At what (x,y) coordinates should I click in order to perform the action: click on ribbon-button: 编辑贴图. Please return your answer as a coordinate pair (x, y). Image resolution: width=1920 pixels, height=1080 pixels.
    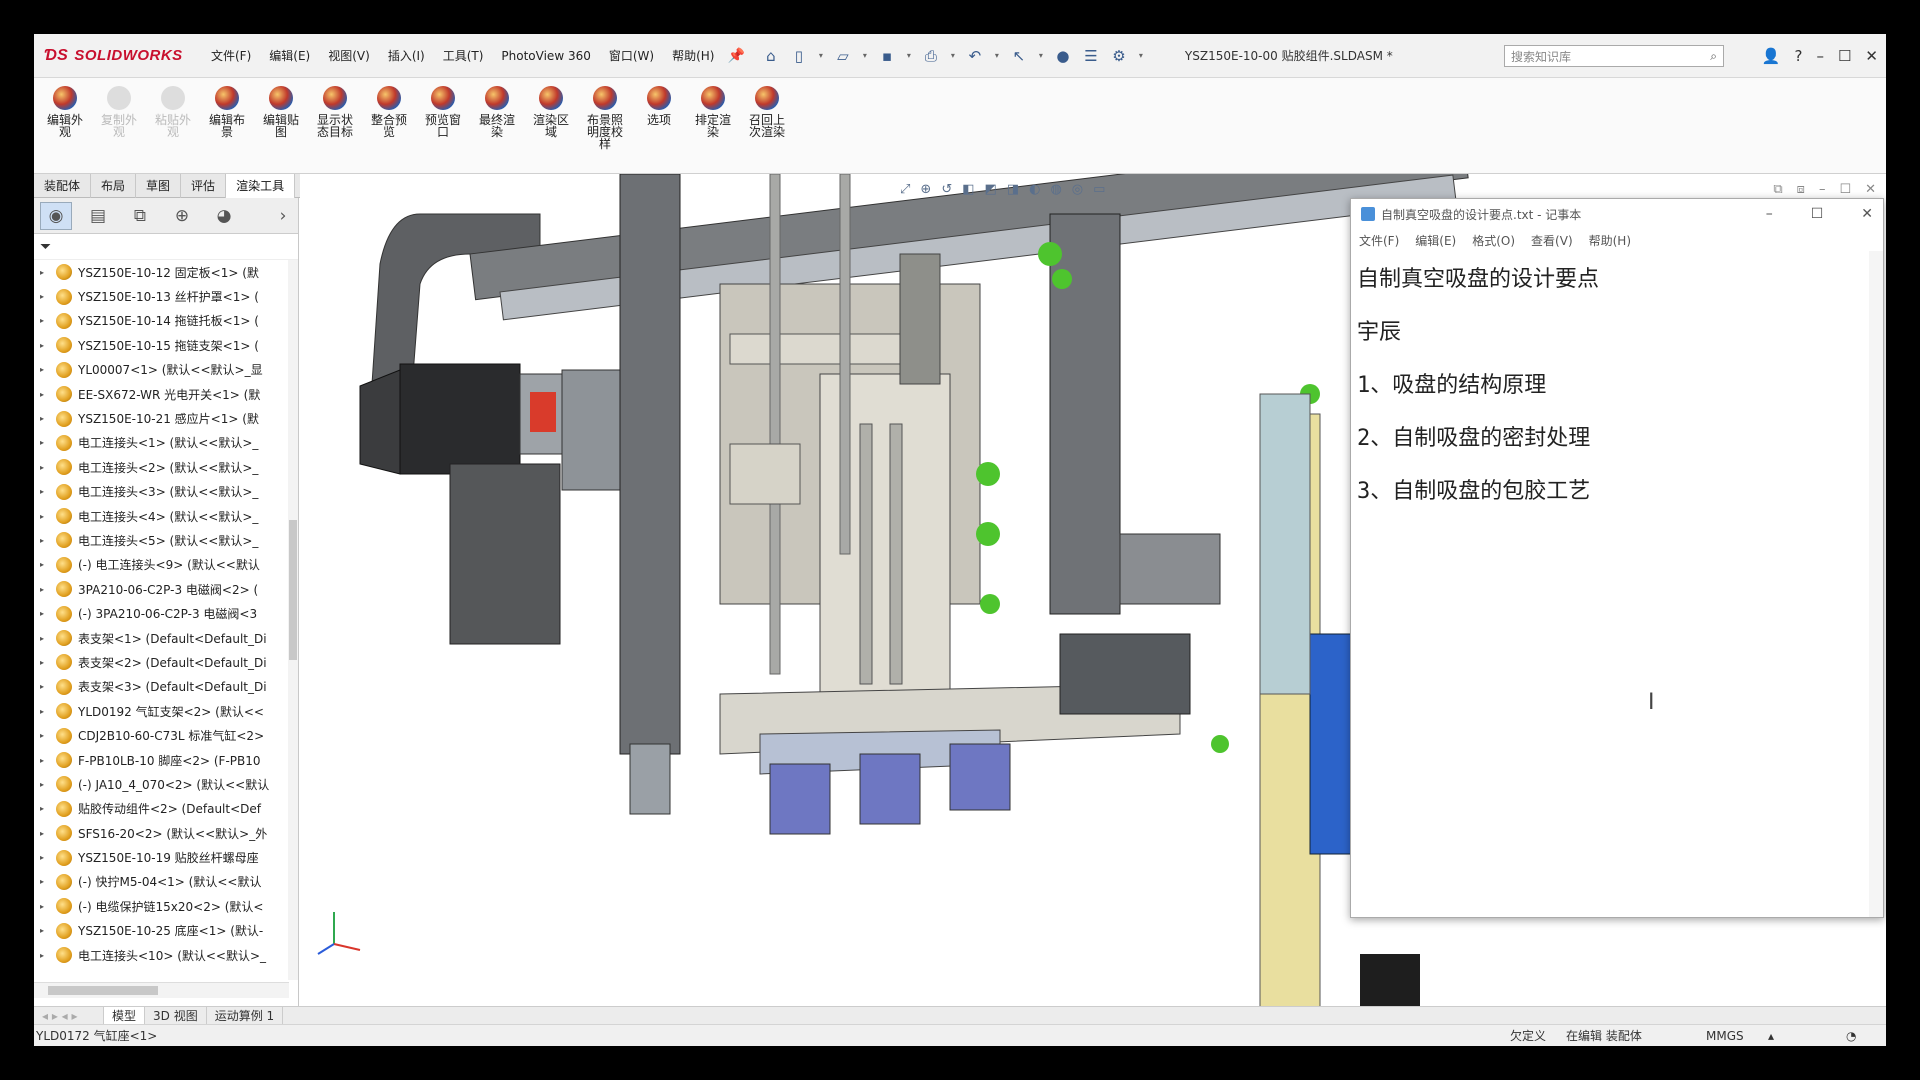
    Looking at the image, I should click on (281, 129).